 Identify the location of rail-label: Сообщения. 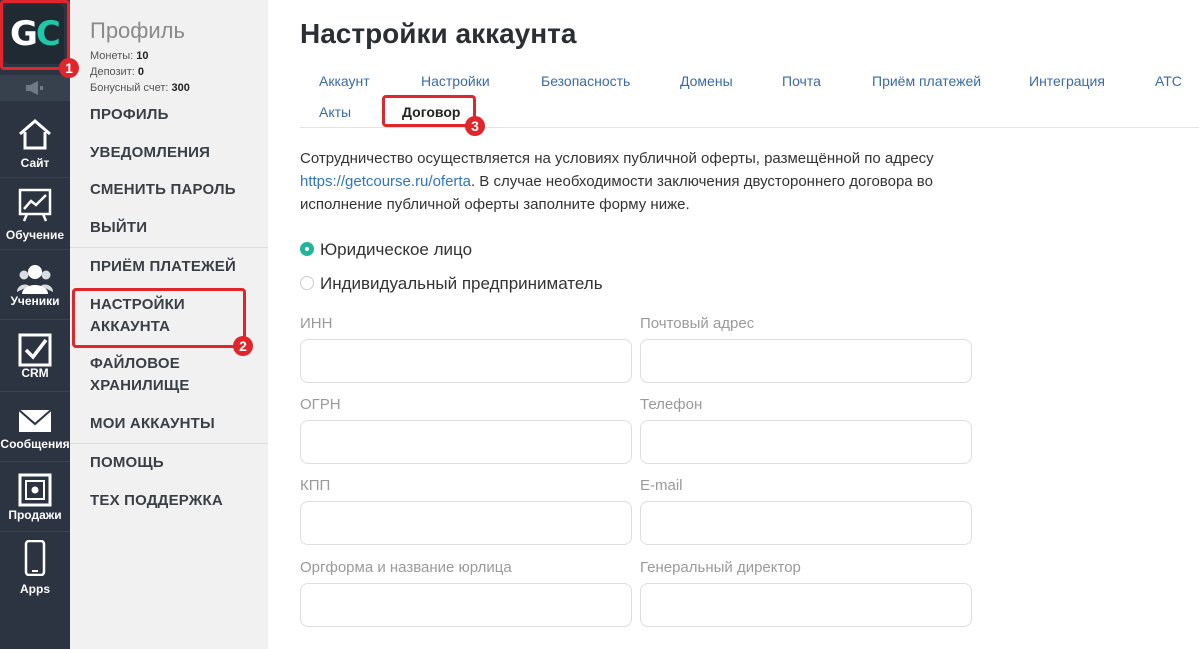
(35, 444).